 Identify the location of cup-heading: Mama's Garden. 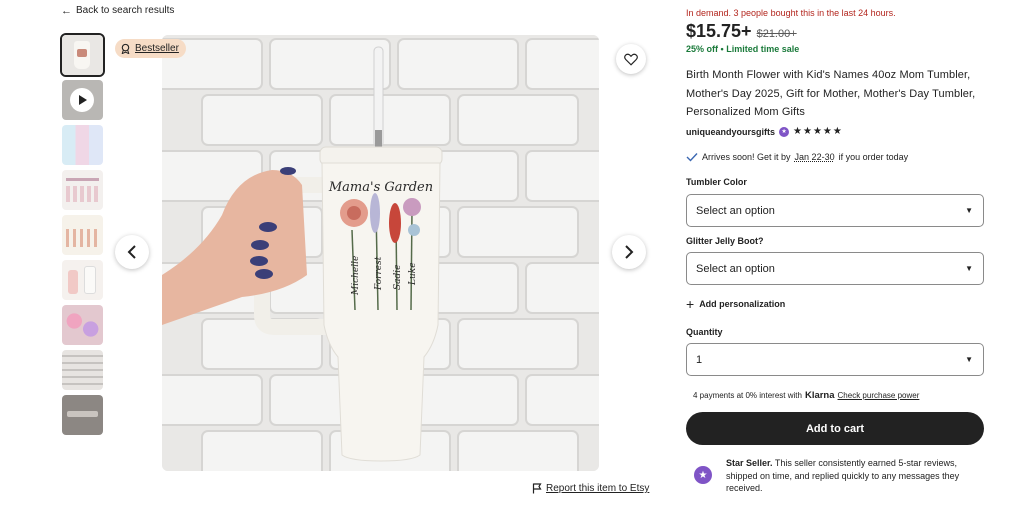
(380, 187).